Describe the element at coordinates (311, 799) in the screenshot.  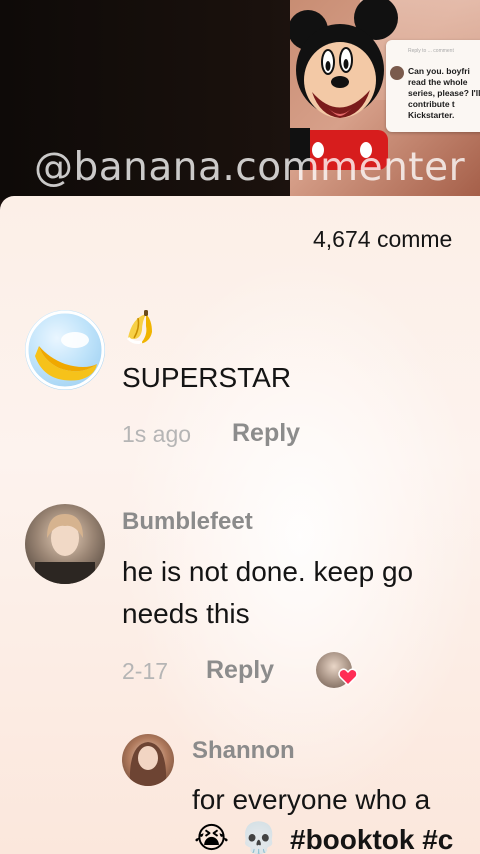
I see `comment-text-line1: for everyone who a` at that location.